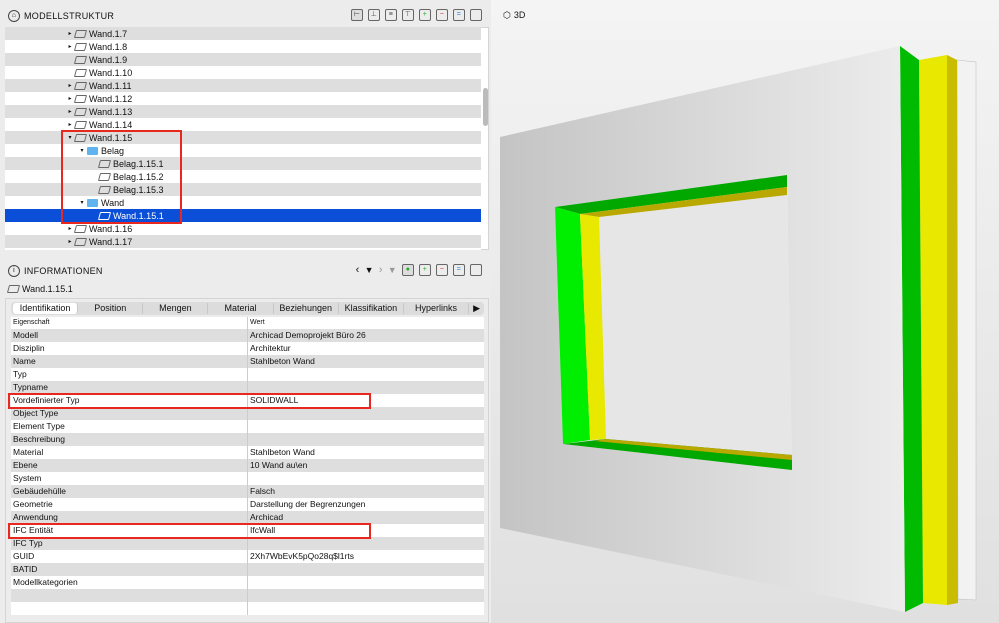 The image size is (999, 623). Describe the element at coordinates (129, 491) in the screenshot. I see `property-name: Gebäudehülle` at that location.